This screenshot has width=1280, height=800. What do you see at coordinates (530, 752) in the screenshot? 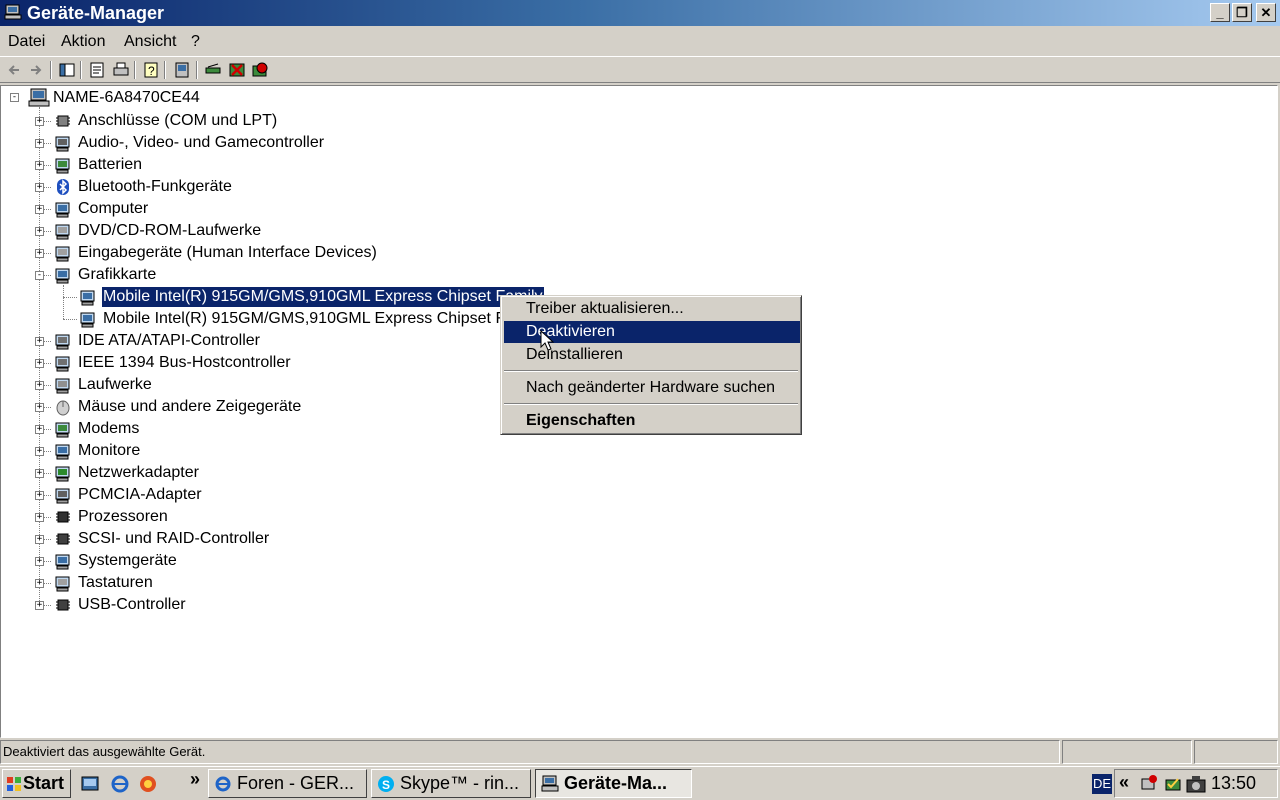
I see `status-text: Deaktiviert das ausgewählte Gerät.` at bounding box center [530, 752].